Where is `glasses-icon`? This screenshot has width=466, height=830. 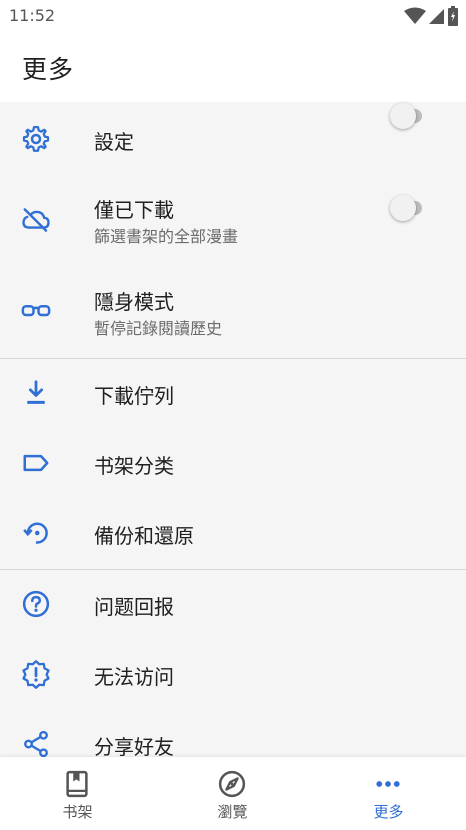 glasses-icon is located at coordinates (36, 310).